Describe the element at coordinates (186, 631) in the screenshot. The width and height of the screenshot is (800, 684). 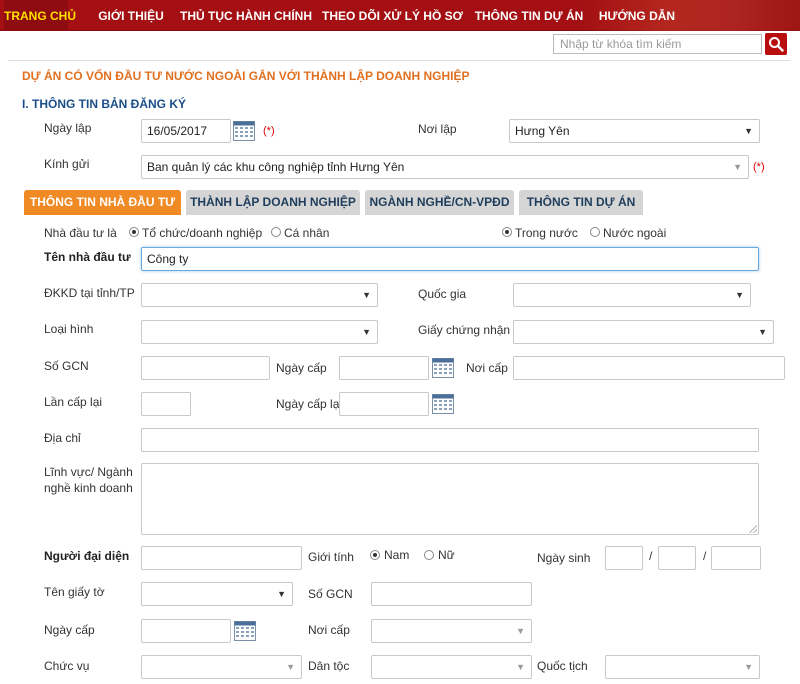
I see `rep-issue-date-input` at that location.